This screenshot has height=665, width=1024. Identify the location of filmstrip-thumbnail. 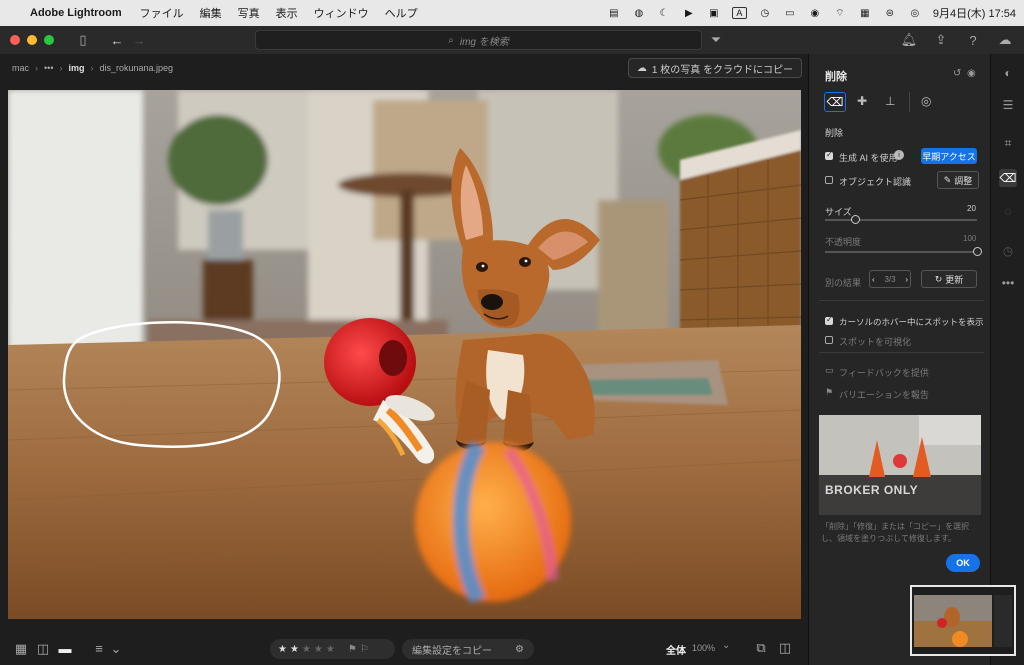
(963, 620).